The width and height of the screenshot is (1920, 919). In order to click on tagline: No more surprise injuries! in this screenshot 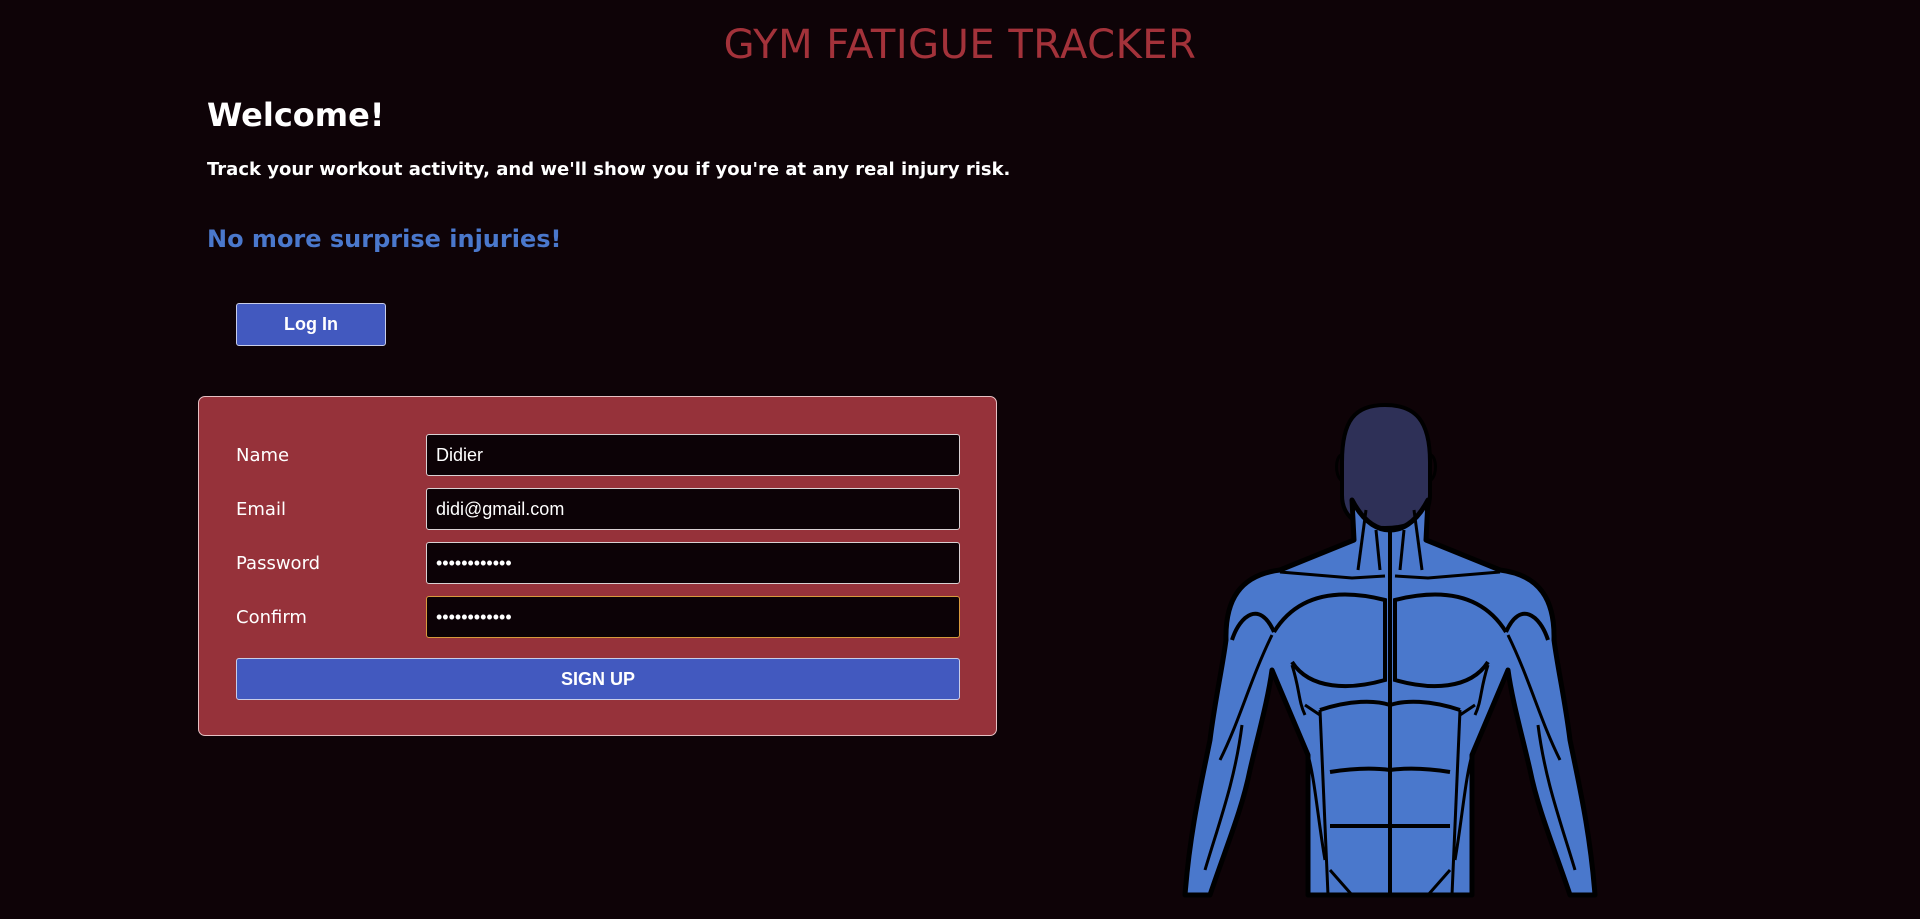, I will do `click(384, 239)`.